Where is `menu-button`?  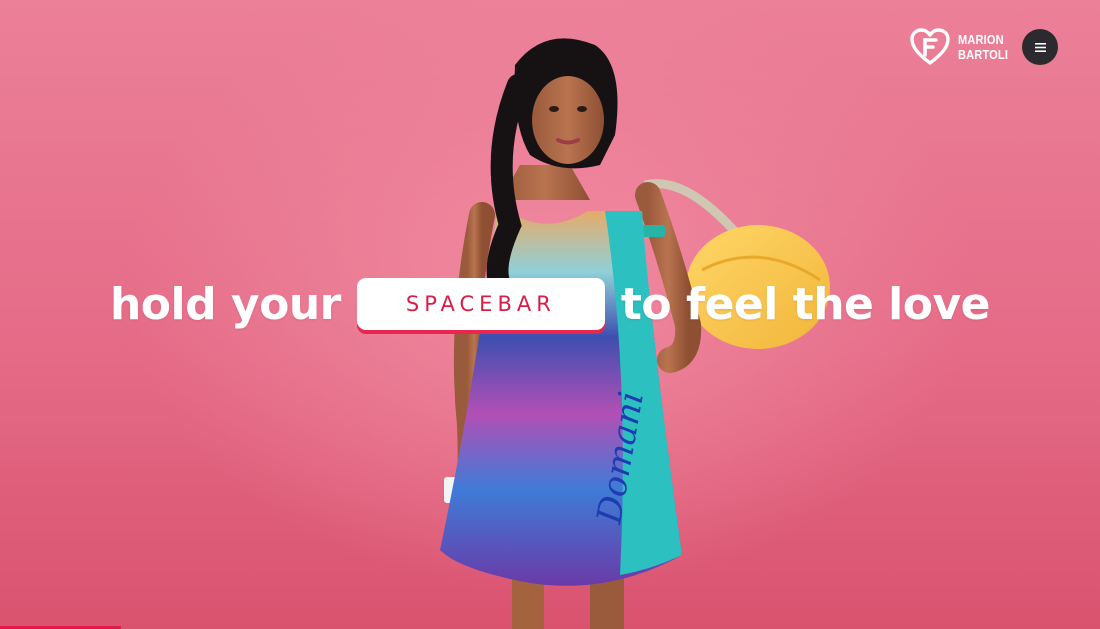 menu-button is located at coordinates (1040, 47).